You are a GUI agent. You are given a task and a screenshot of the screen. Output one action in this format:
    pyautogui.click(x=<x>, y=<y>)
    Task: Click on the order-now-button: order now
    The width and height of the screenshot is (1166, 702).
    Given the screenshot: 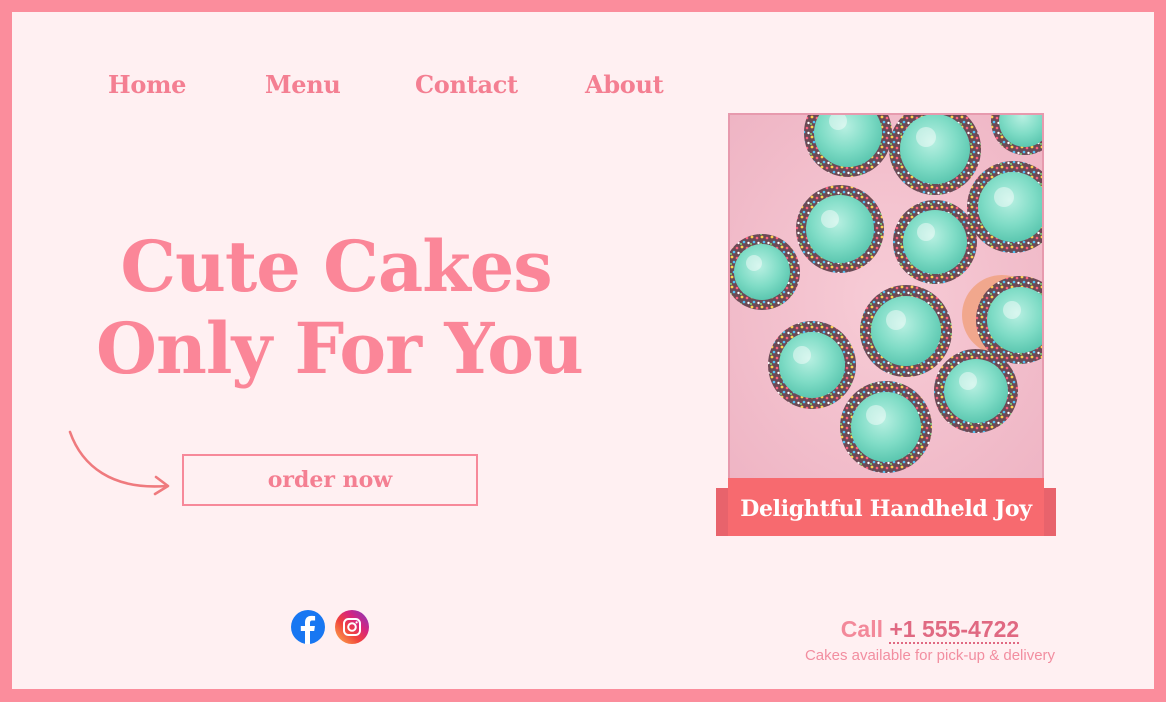 What is the action you would take?
    pyautogui.click(x=330, y=480)
    